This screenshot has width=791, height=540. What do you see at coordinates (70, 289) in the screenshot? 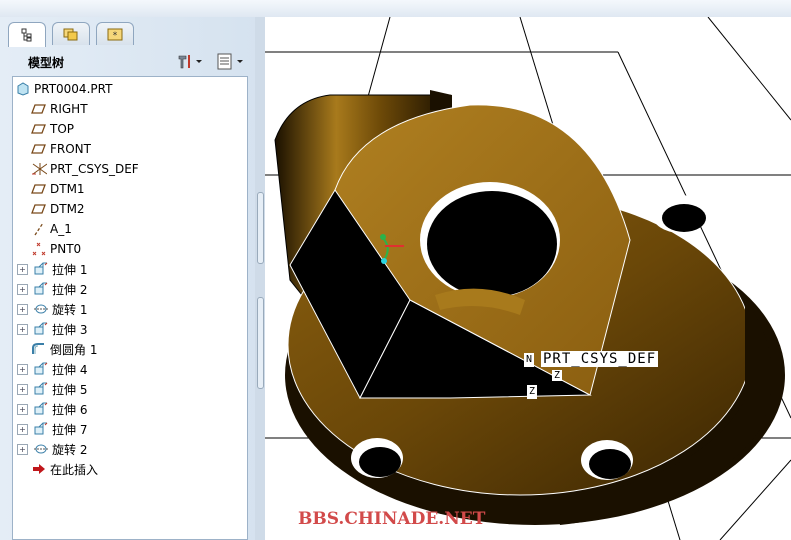
I see `tree-item-label: 拉伸 2` at bounding box center [70, 289].